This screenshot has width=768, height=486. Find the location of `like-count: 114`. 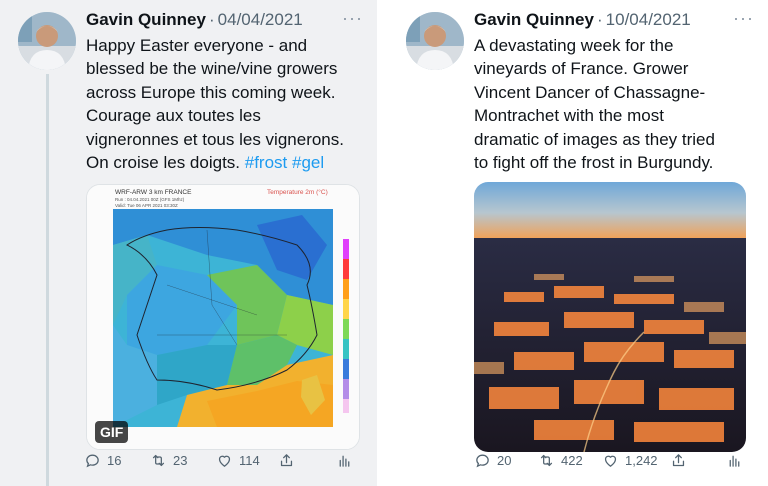

like-count: 114 is located at coordinates (249, 460).